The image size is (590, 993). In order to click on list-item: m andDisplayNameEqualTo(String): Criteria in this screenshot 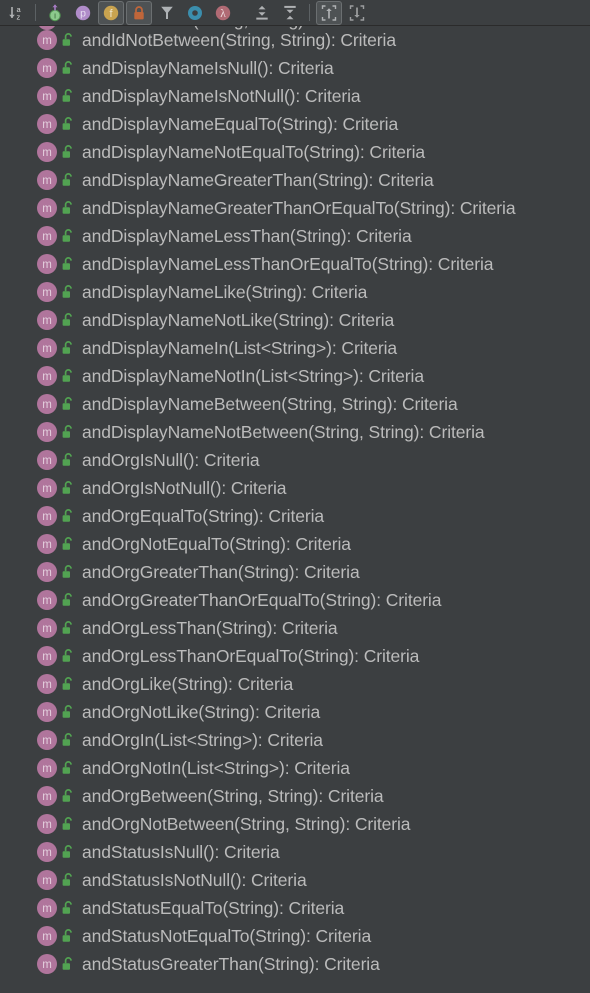, I will do `click(295, 124)`.